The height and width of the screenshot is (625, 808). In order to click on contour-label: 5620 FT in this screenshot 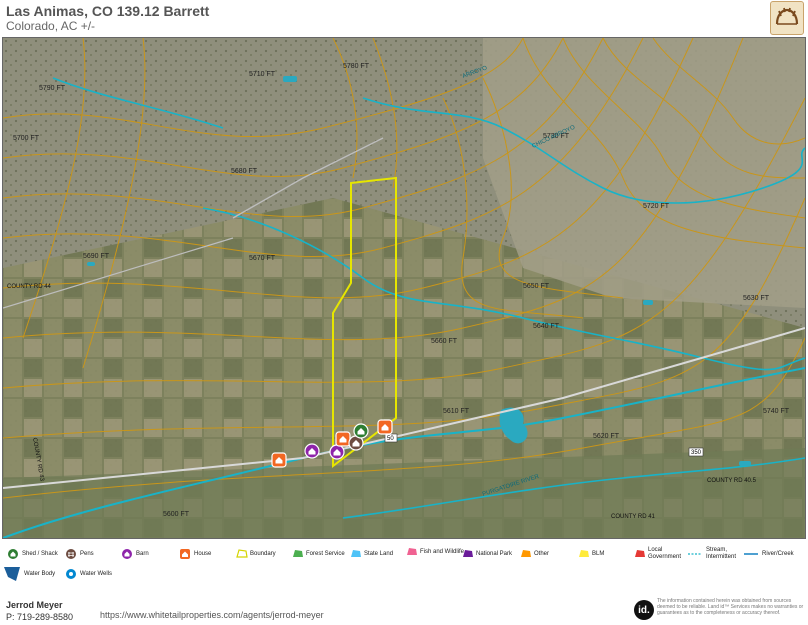, I will do `click(606, 436)`.